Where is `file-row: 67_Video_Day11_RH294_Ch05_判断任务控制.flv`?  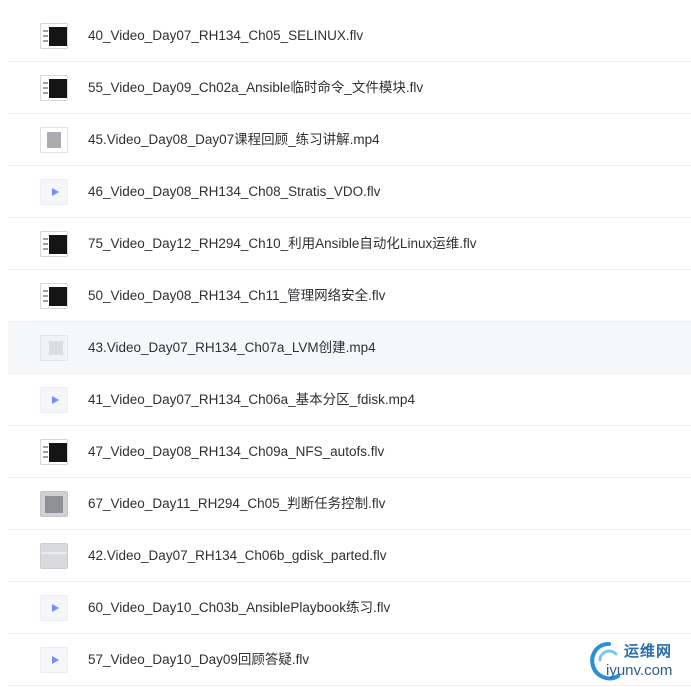
file-row: 67_Video_Day11_RH294_Ch05_判断任务控制.flv is located at coordinates (349, 504).